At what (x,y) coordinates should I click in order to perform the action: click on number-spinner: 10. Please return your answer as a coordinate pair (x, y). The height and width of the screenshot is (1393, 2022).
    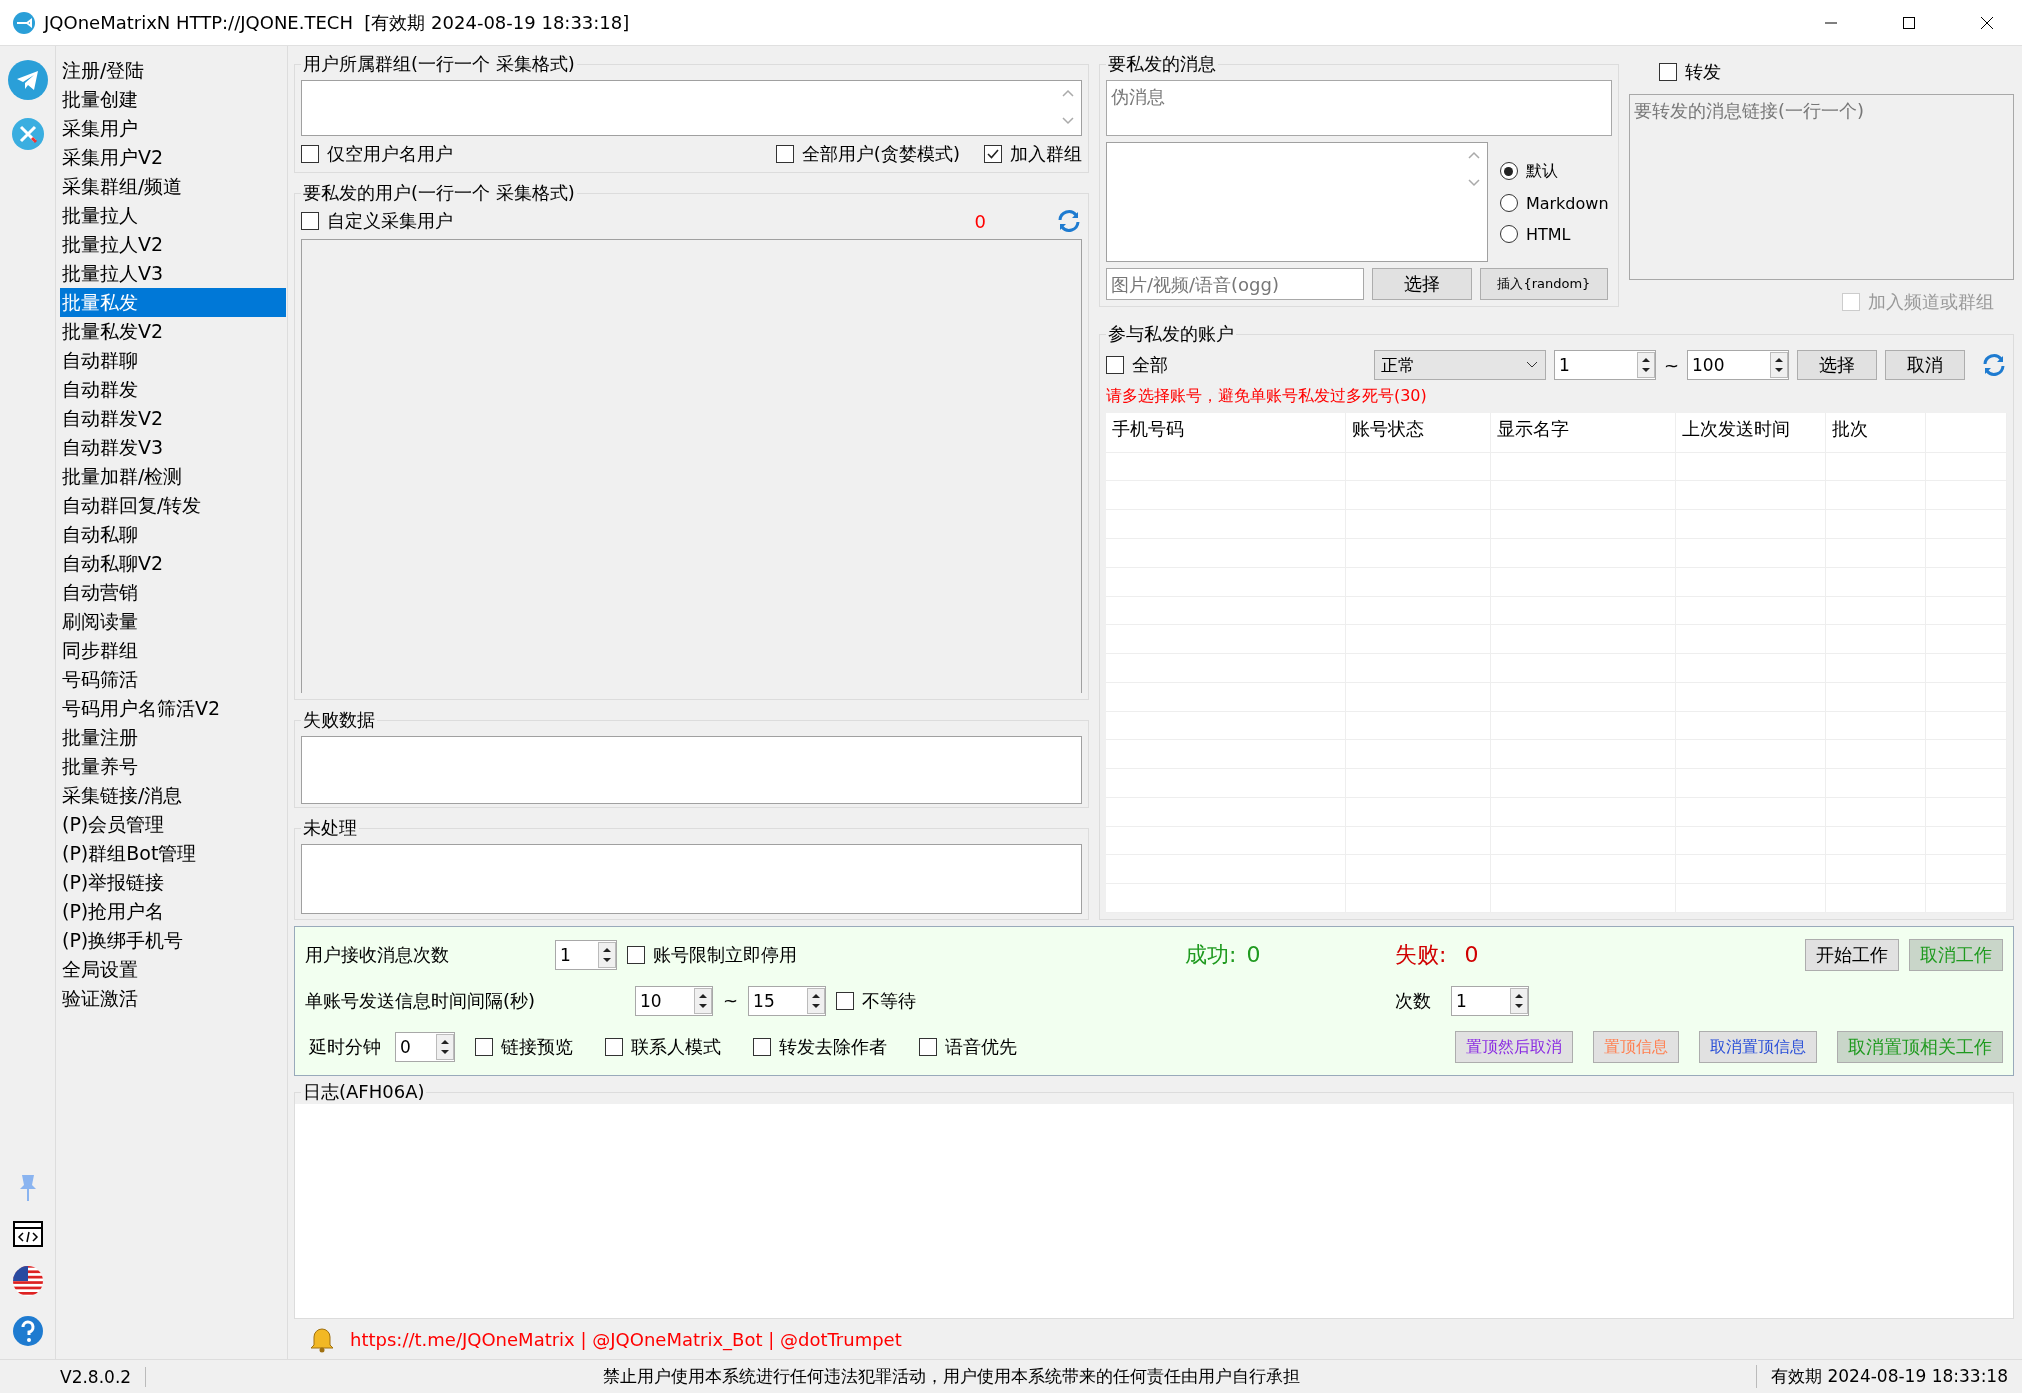
    Looking at the image, I should click on (674, 1001).